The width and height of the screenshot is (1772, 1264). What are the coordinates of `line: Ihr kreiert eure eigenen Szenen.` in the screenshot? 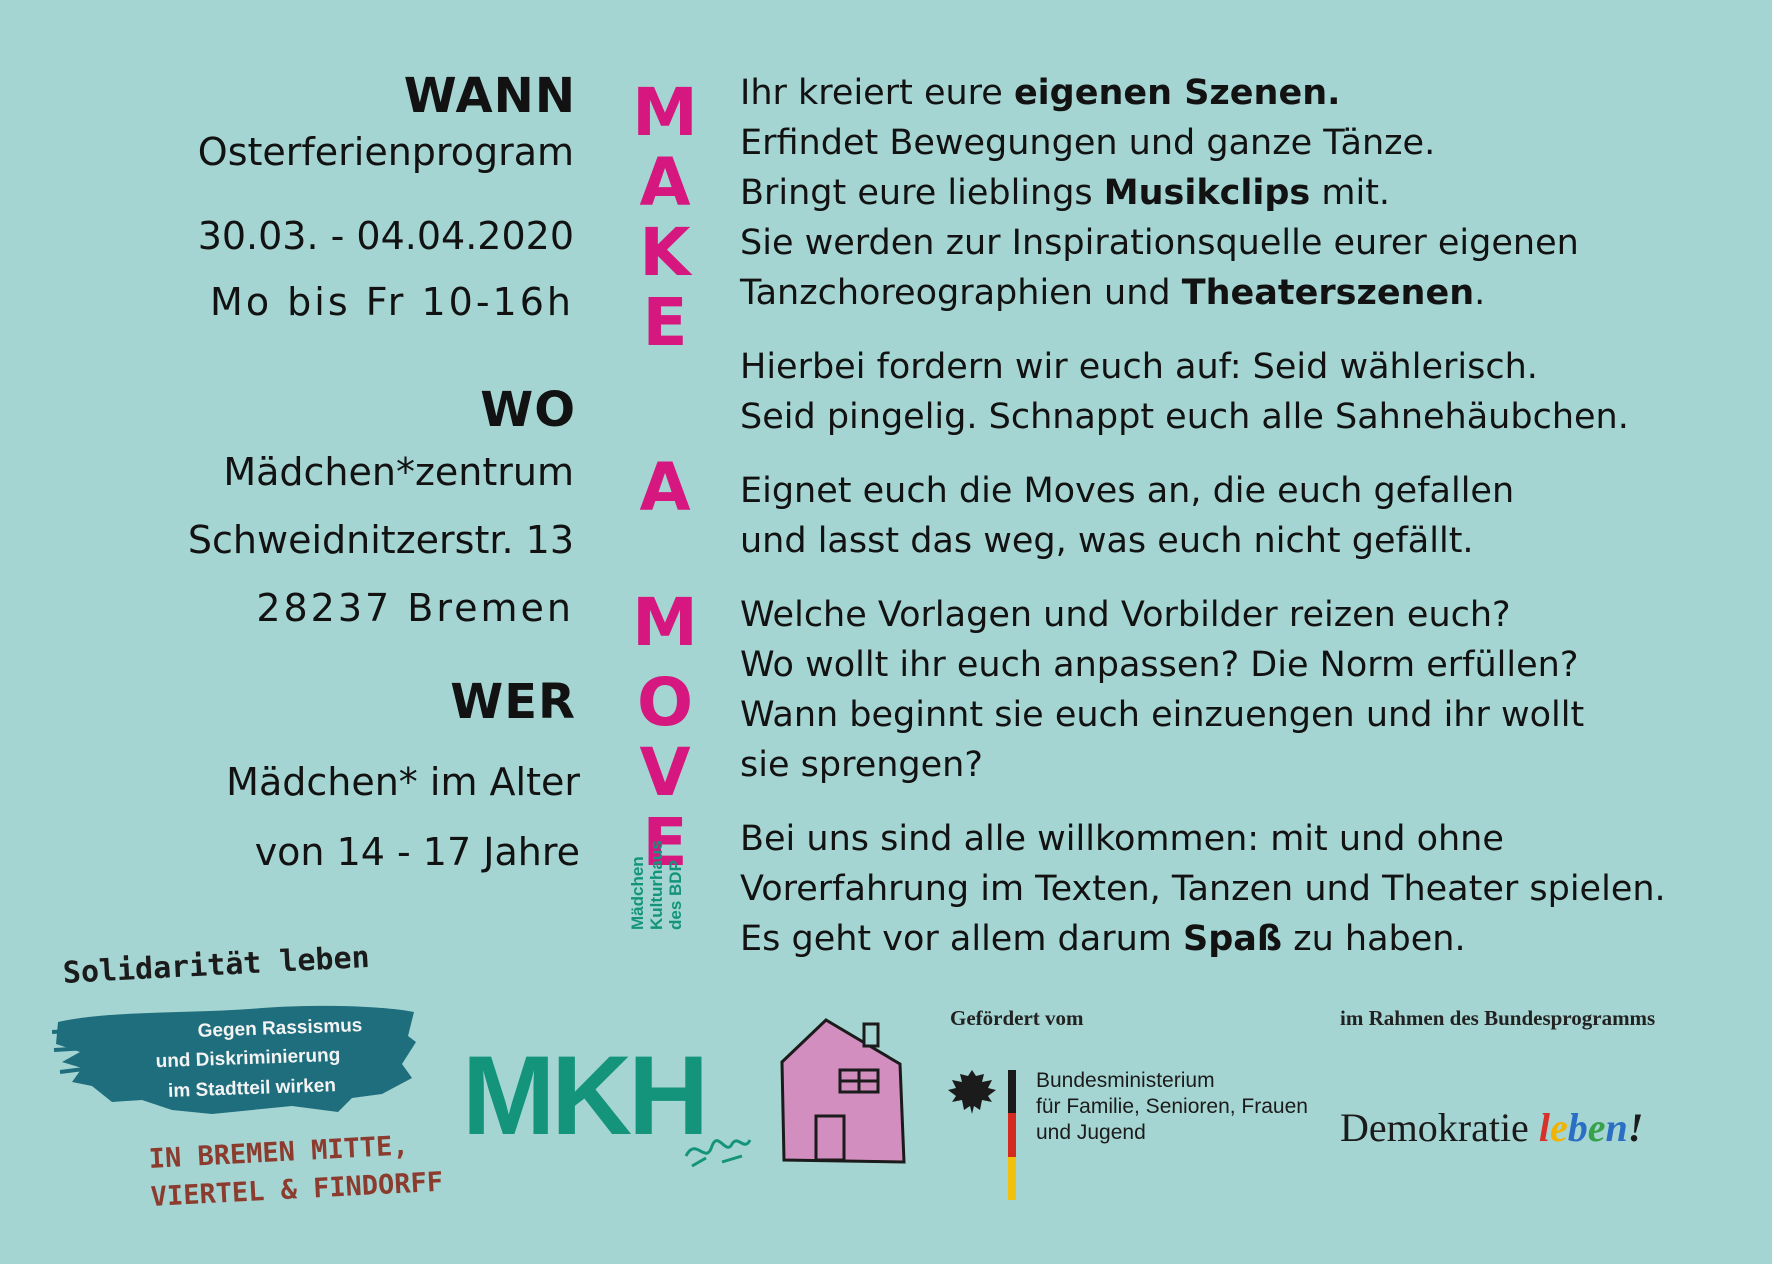 It's located at (1240, 93).